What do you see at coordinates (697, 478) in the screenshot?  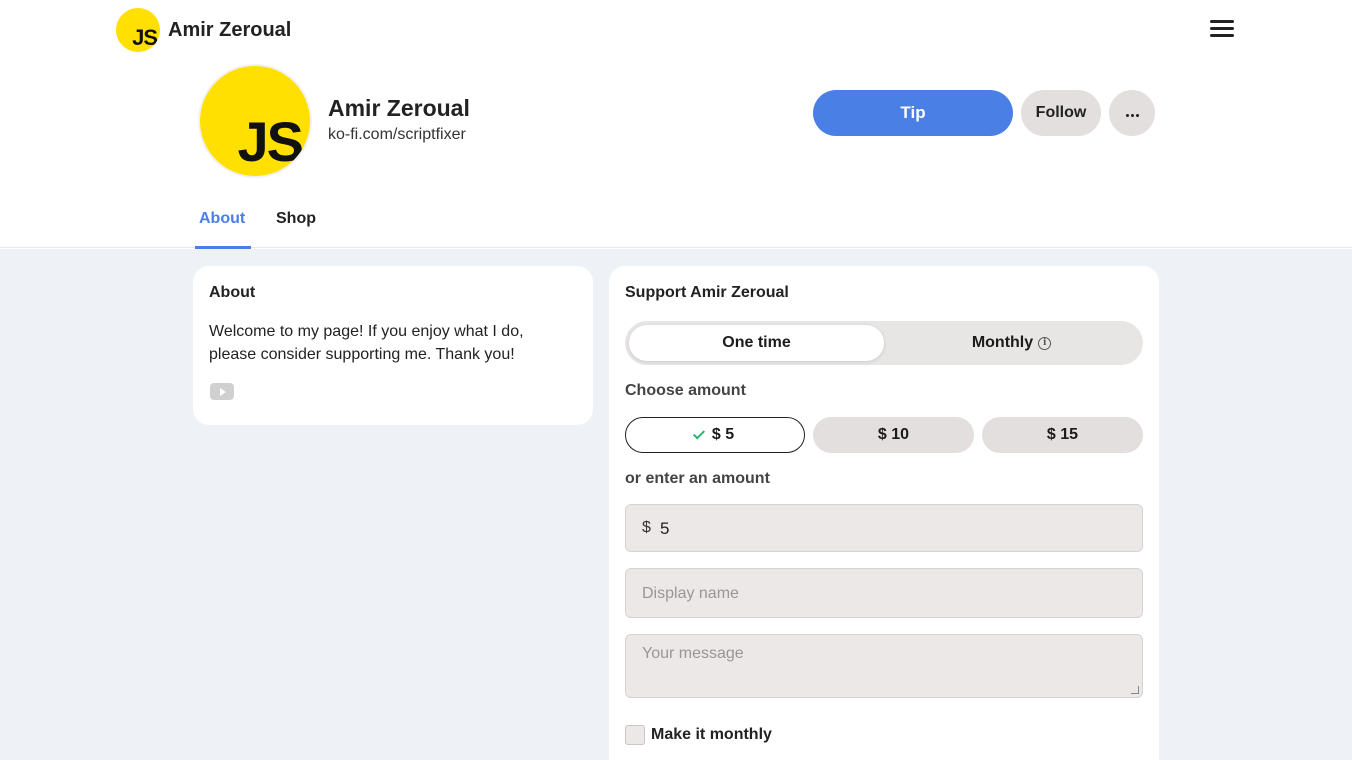 I see `enter-amount-label: or enter an amount` at bounding box center [697, 478].